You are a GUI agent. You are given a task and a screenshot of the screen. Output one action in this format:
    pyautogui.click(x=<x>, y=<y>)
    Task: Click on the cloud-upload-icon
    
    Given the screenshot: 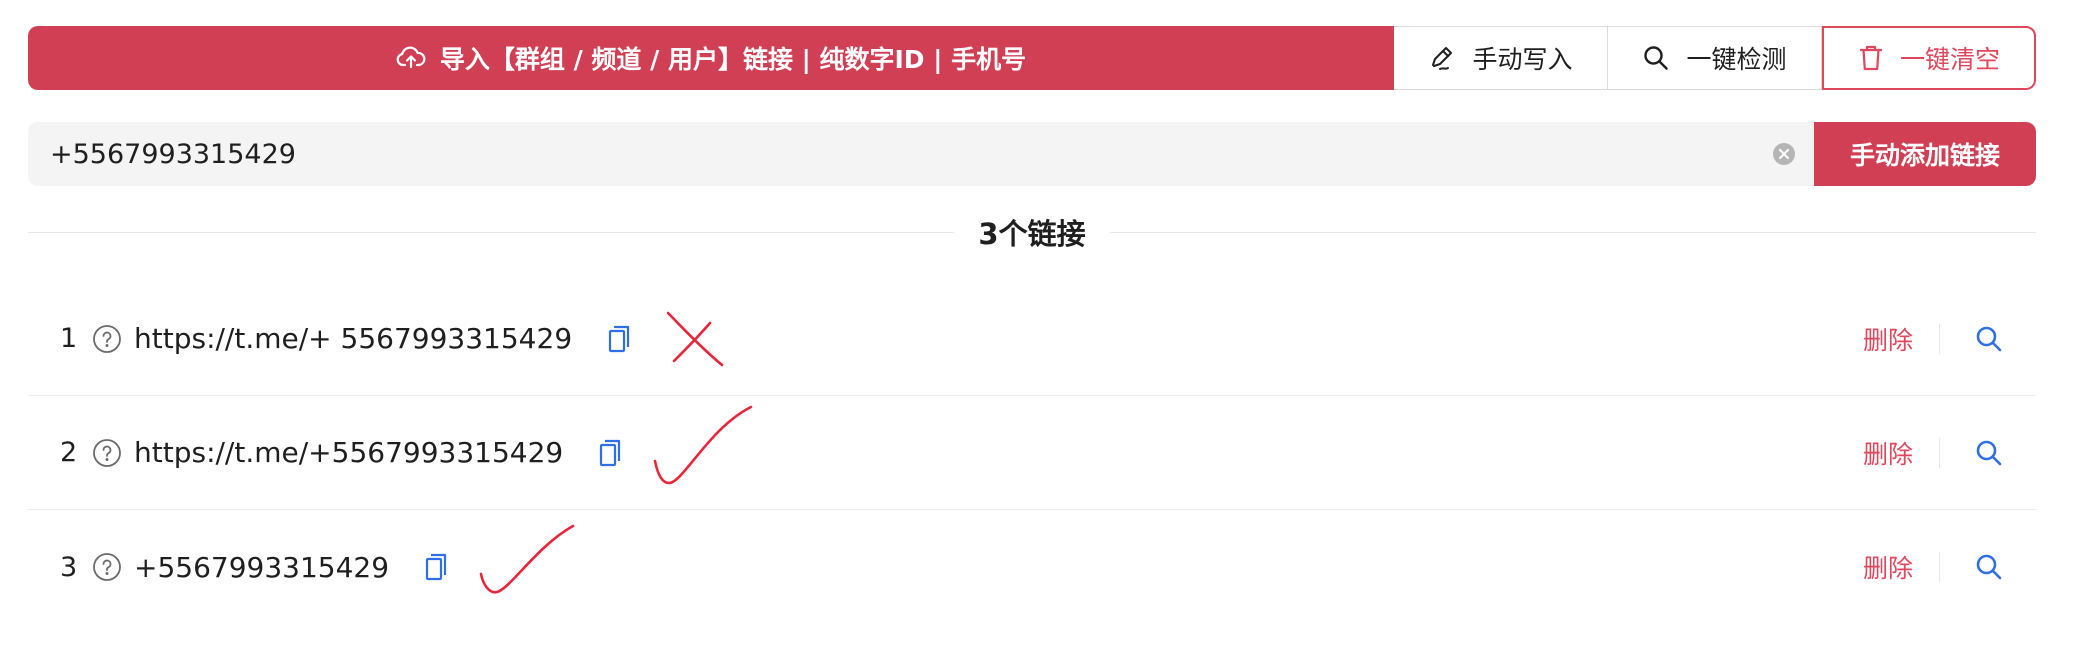 What is the action you would take?
    pyautogui.click(x=411, y=58)
    